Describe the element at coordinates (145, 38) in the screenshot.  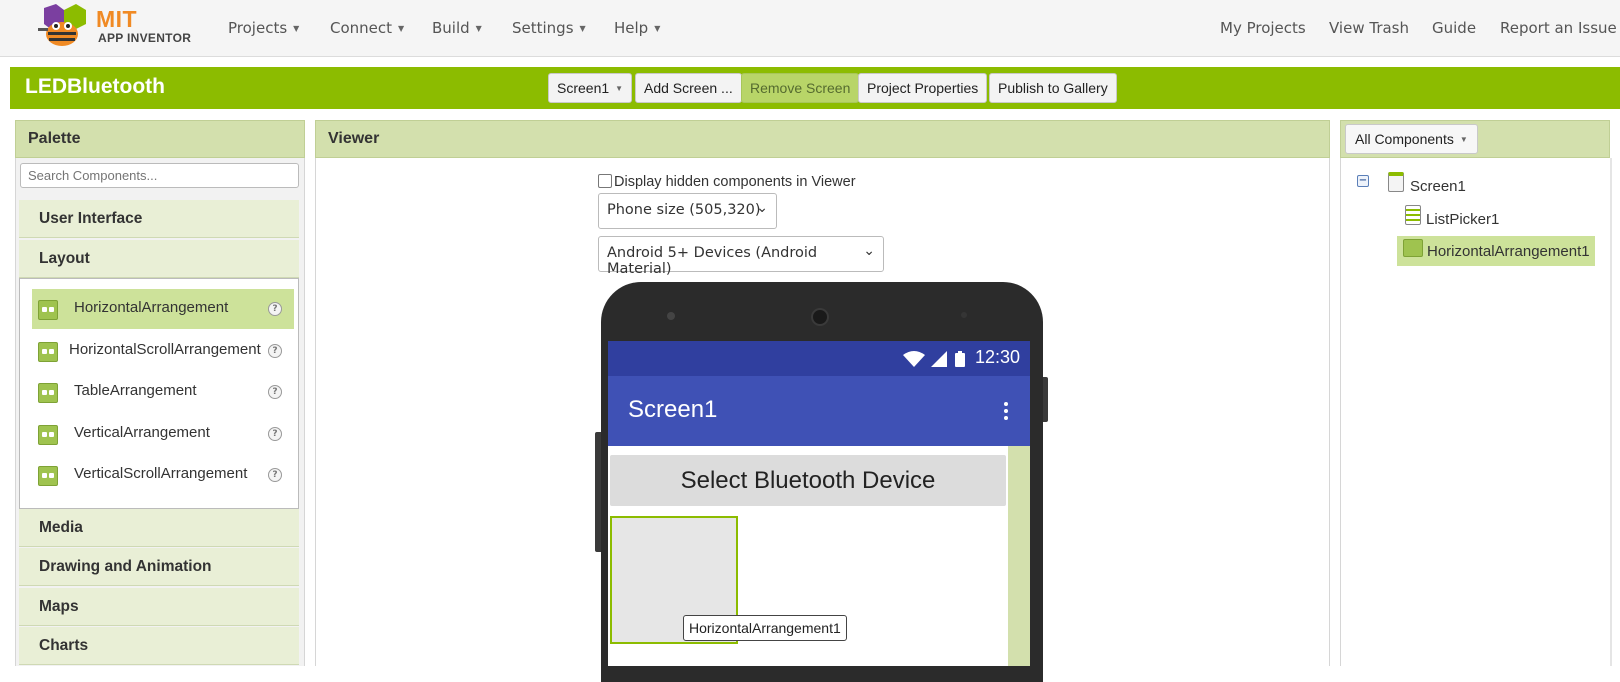
I see `logo-app-inventor-text: APP INVENTOR` at that location.